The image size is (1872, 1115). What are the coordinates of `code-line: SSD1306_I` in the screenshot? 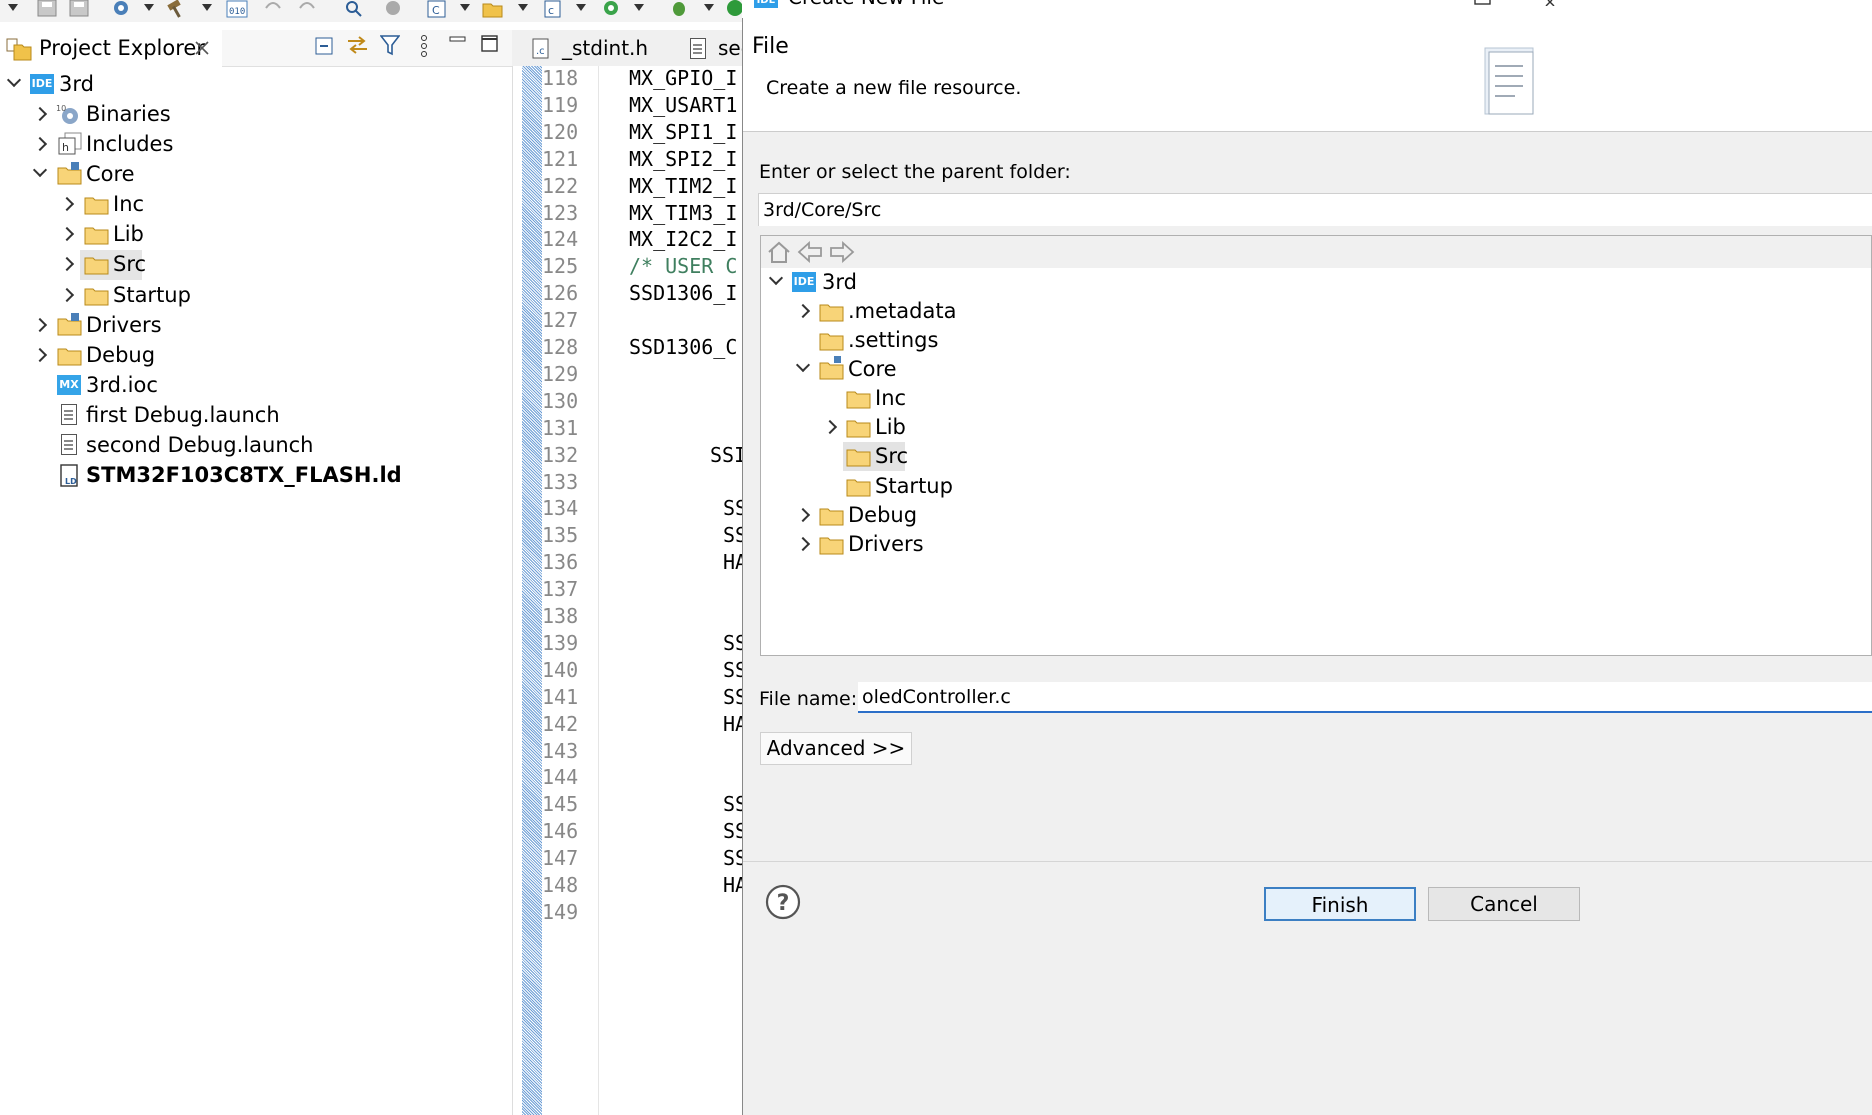 It's located at (683, 293).